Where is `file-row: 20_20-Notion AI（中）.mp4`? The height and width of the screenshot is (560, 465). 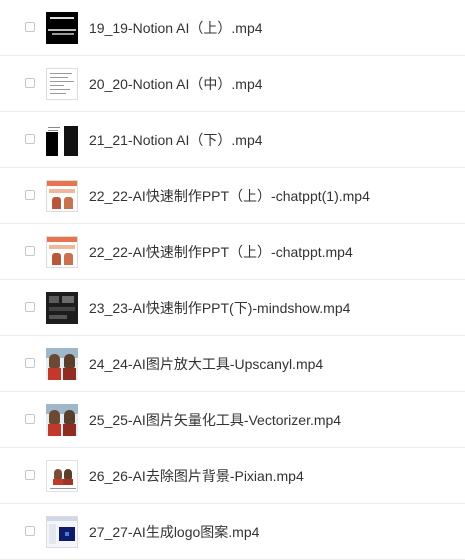
file-row: 20_20-Notion AI（中）.mp4 is located at coordinates (232, 84).